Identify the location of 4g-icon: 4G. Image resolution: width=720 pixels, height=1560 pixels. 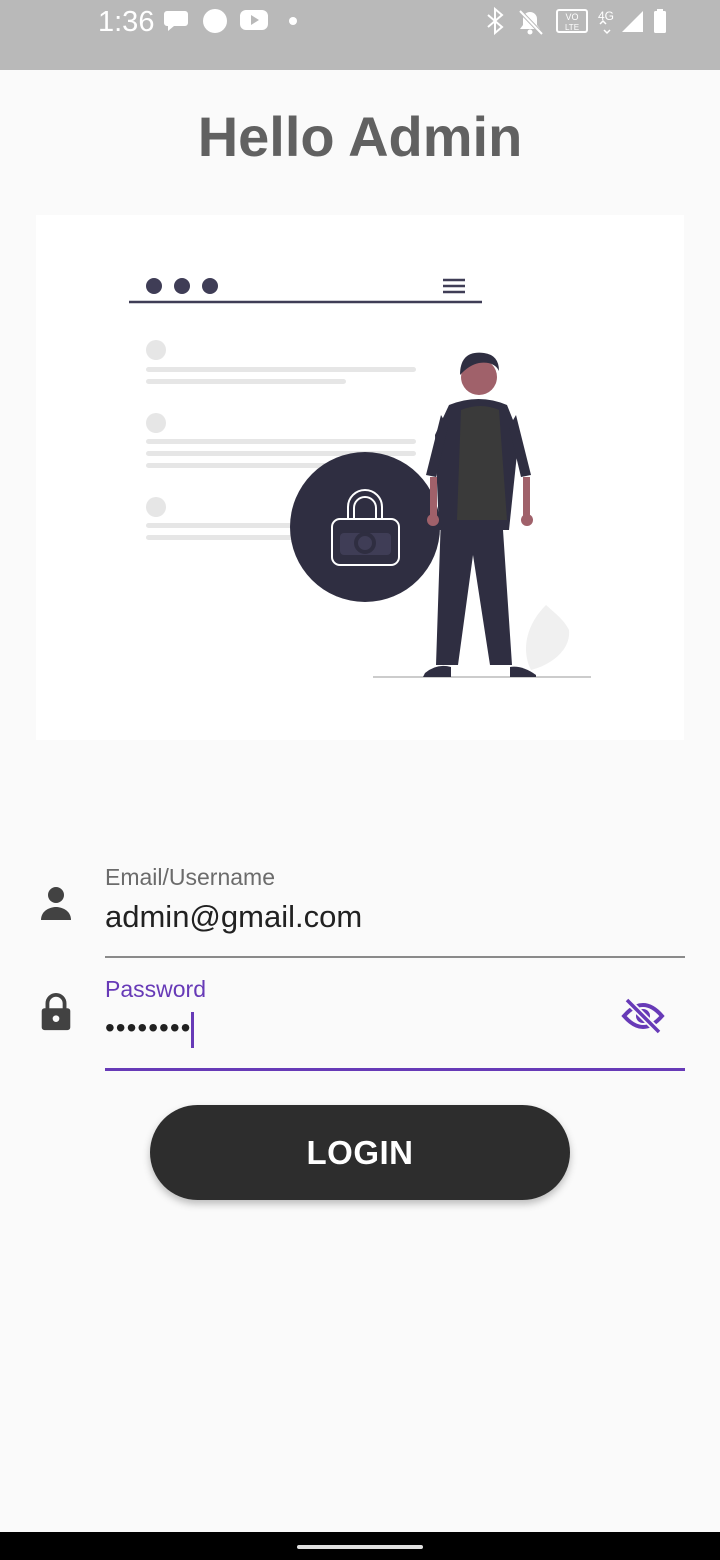
(606, 22).